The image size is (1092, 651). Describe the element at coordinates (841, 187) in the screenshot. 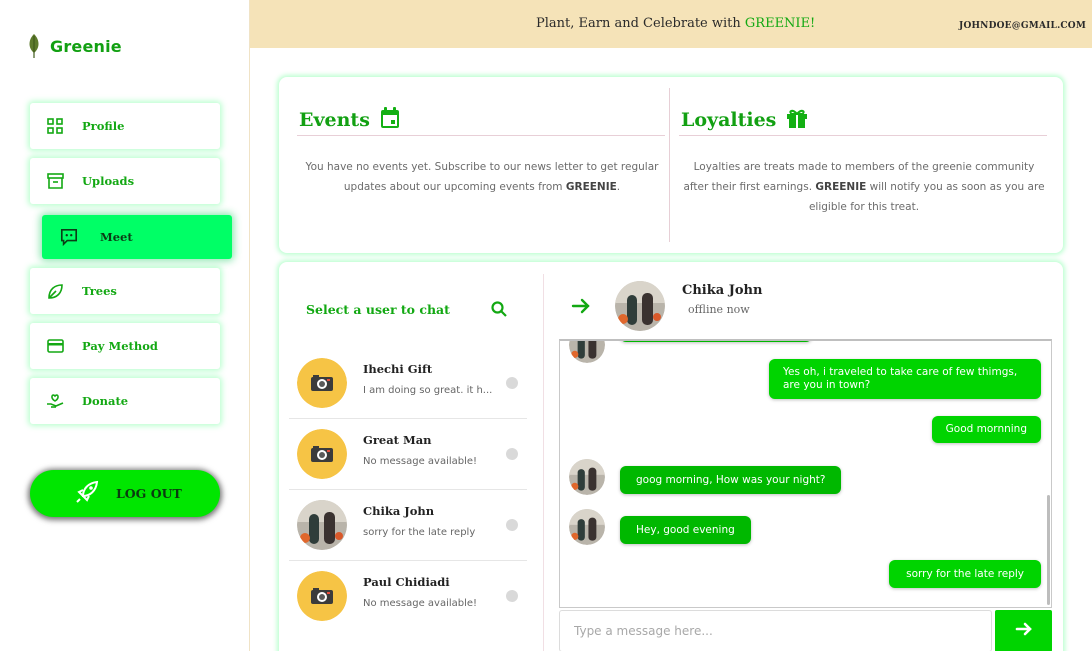

I see `loyalties-text-brand: GREENIE` at that location.